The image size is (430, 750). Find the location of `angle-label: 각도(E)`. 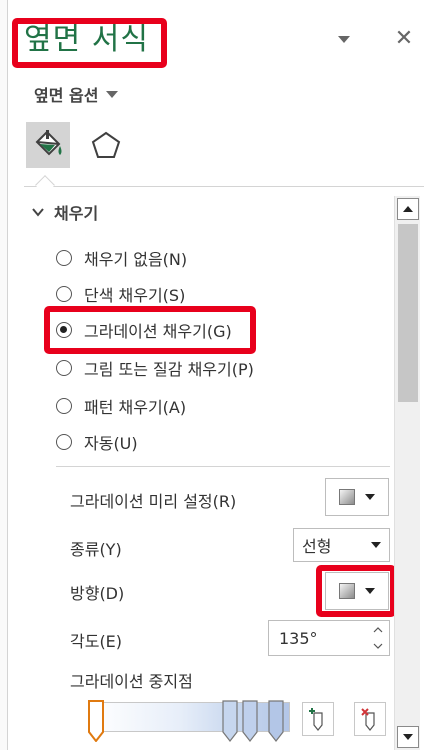

angle-label: 각도(E) is located at coordinates (96, 641).